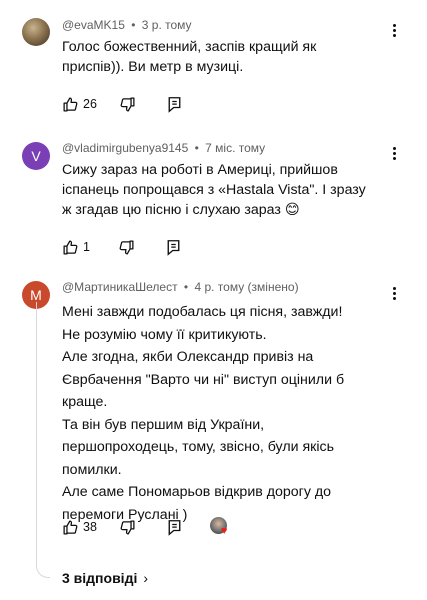  What do you see at coordinates (149, 527) in the screenshot?
I see `comment-actions: 38 ♥` at bounding box center [149, 527].